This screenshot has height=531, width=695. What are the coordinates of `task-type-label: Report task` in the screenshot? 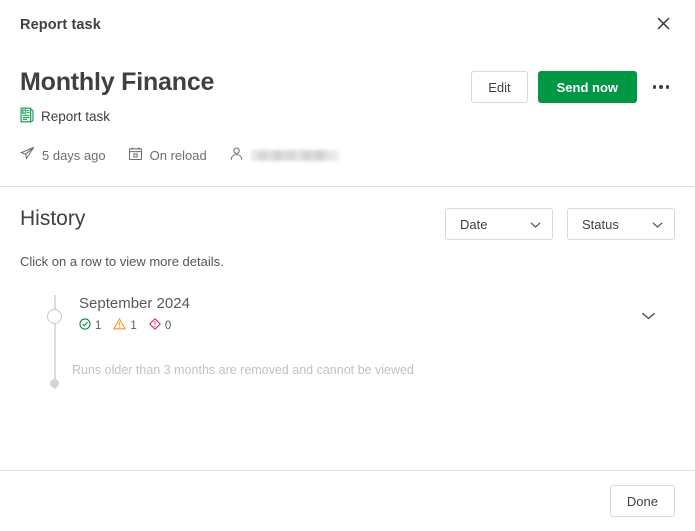 It's located at (76, 116).